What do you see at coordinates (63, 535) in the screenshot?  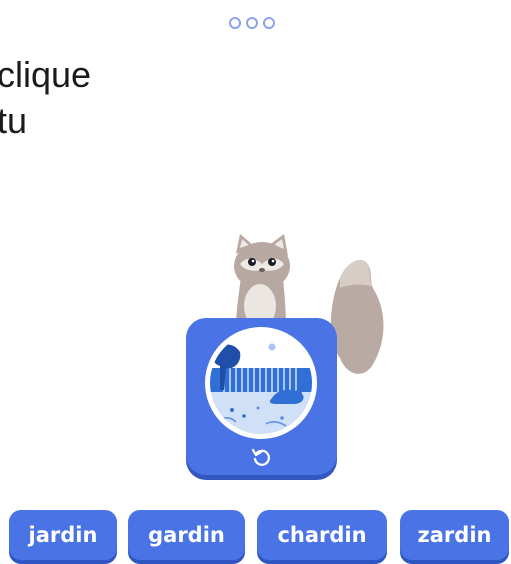 I see `option-button-jardin: jardin` at bounding box center [63, 535].